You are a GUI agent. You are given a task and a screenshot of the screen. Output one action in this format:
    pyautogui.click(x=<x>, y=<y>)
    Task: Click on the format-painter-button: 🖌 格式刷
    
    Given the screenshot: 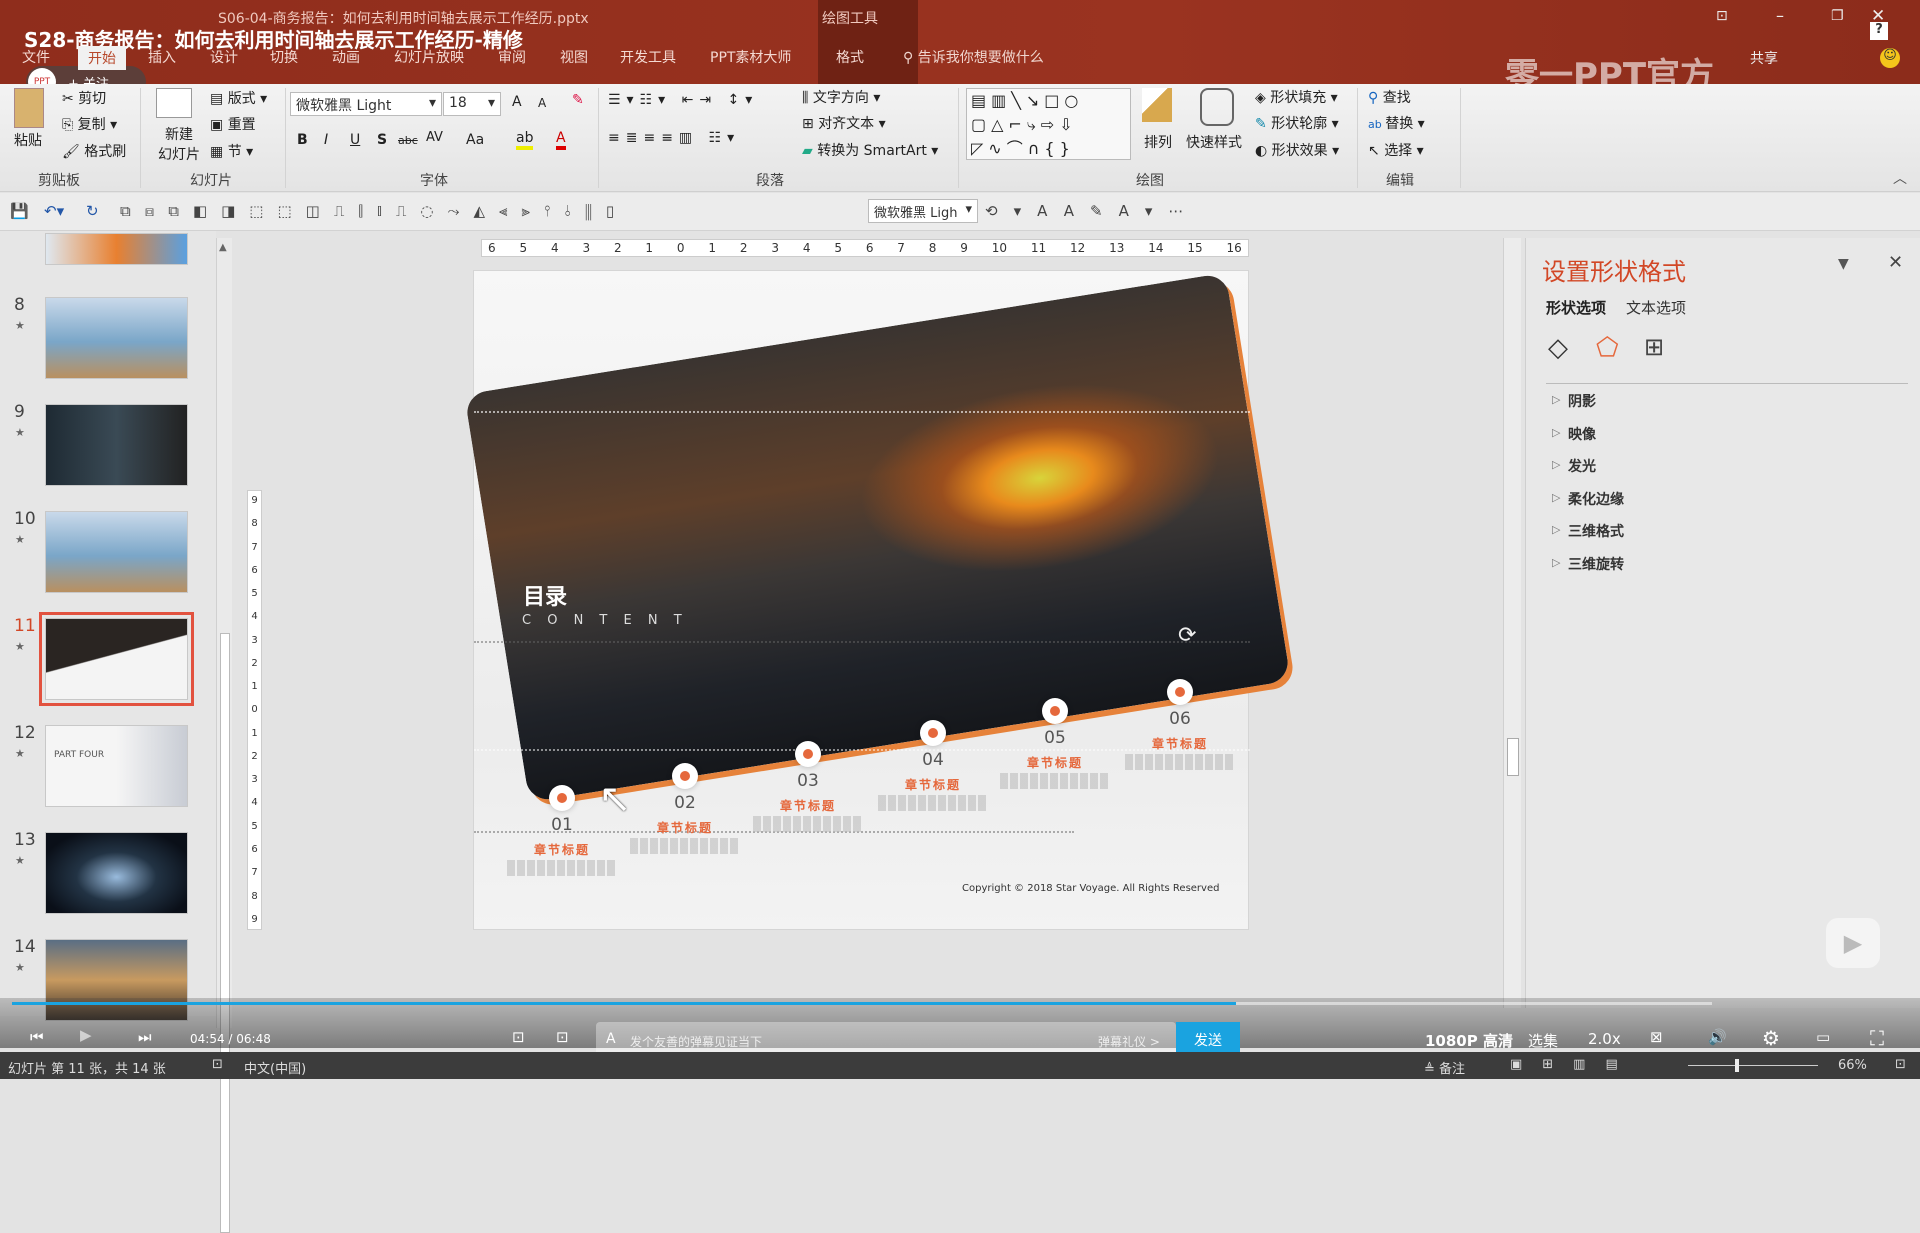 What is the action you would take?
    pyautogui.click(x=94, y=151)
    